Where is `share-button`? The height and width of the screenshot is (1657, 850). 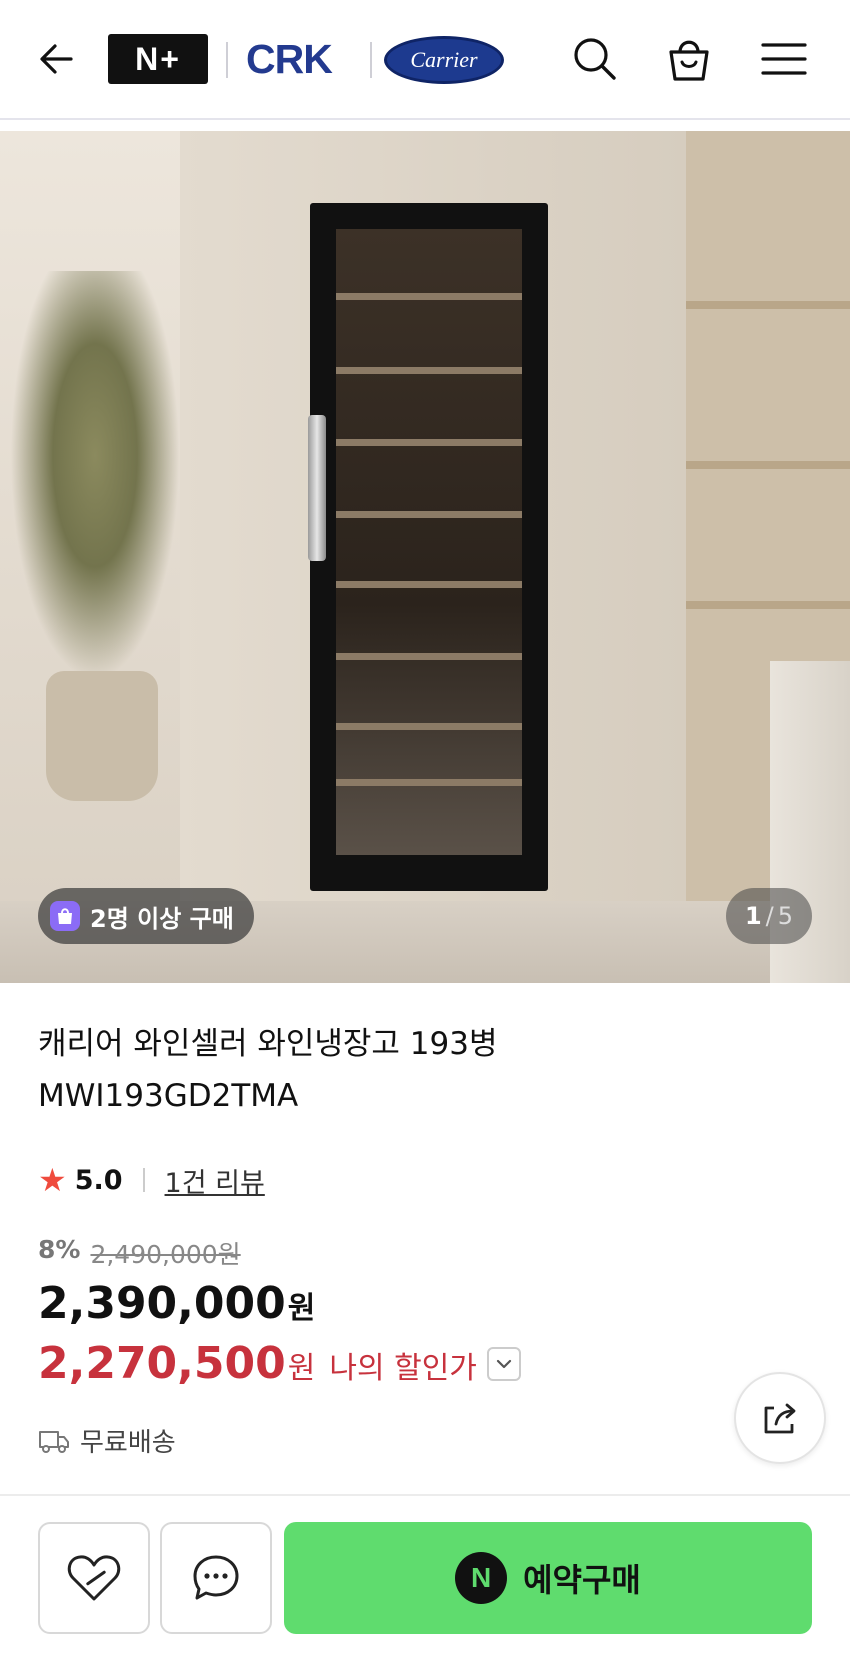 share-button is located at coordinates (780, 1418).